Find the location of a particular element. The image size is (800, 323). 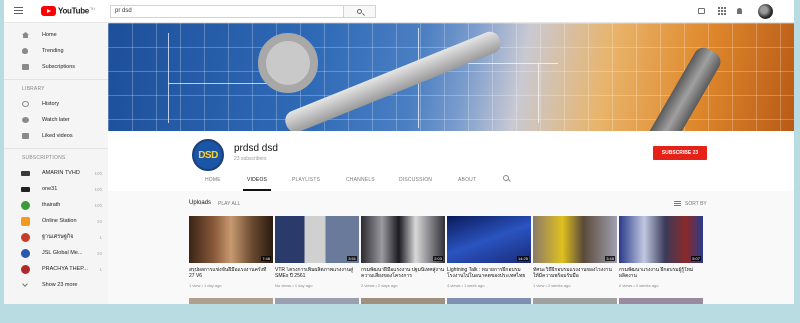

create-video-icon is located at coordinates (701, 11).